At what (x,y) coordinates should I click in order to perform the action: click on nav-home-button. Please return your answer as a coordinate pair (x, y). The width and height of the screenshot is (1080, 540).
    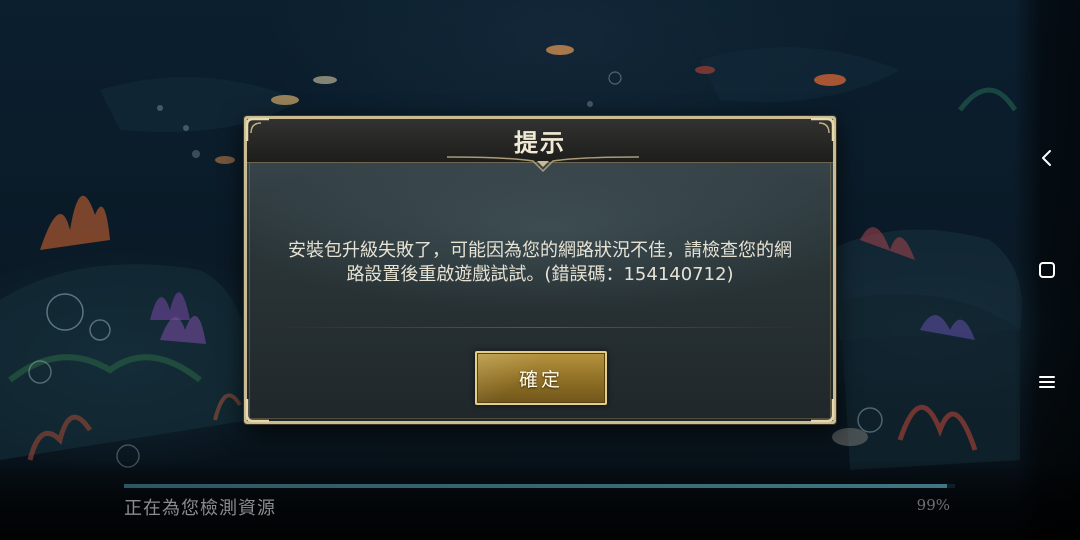
    Looking at the image, I should click on (1047, 270).